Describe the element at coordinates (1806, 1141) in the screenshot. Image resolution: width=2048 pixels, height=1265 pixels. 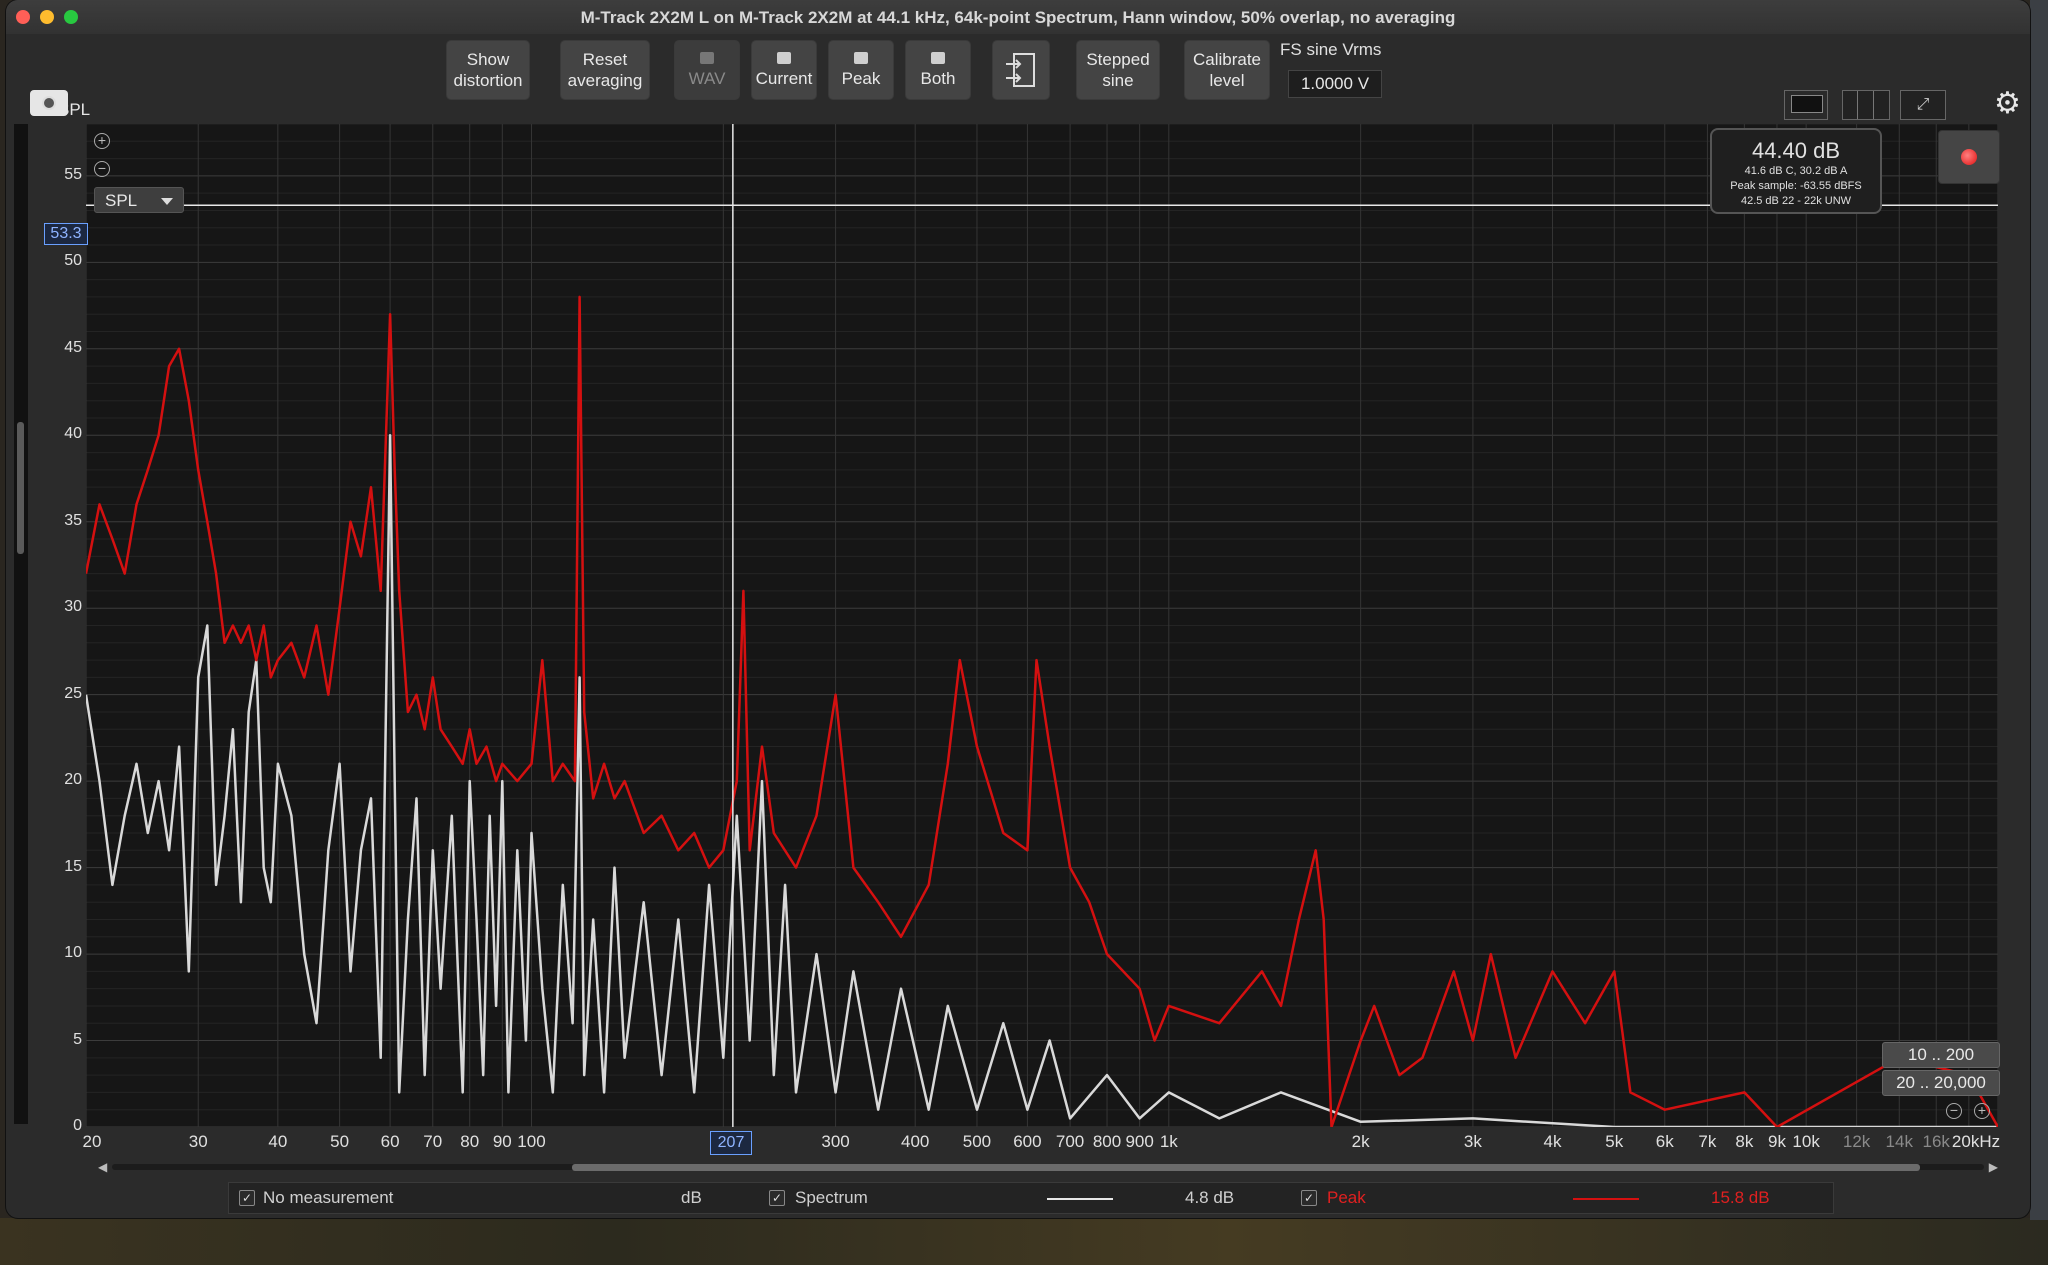
I see `x-tick-label: 10k` at that location.